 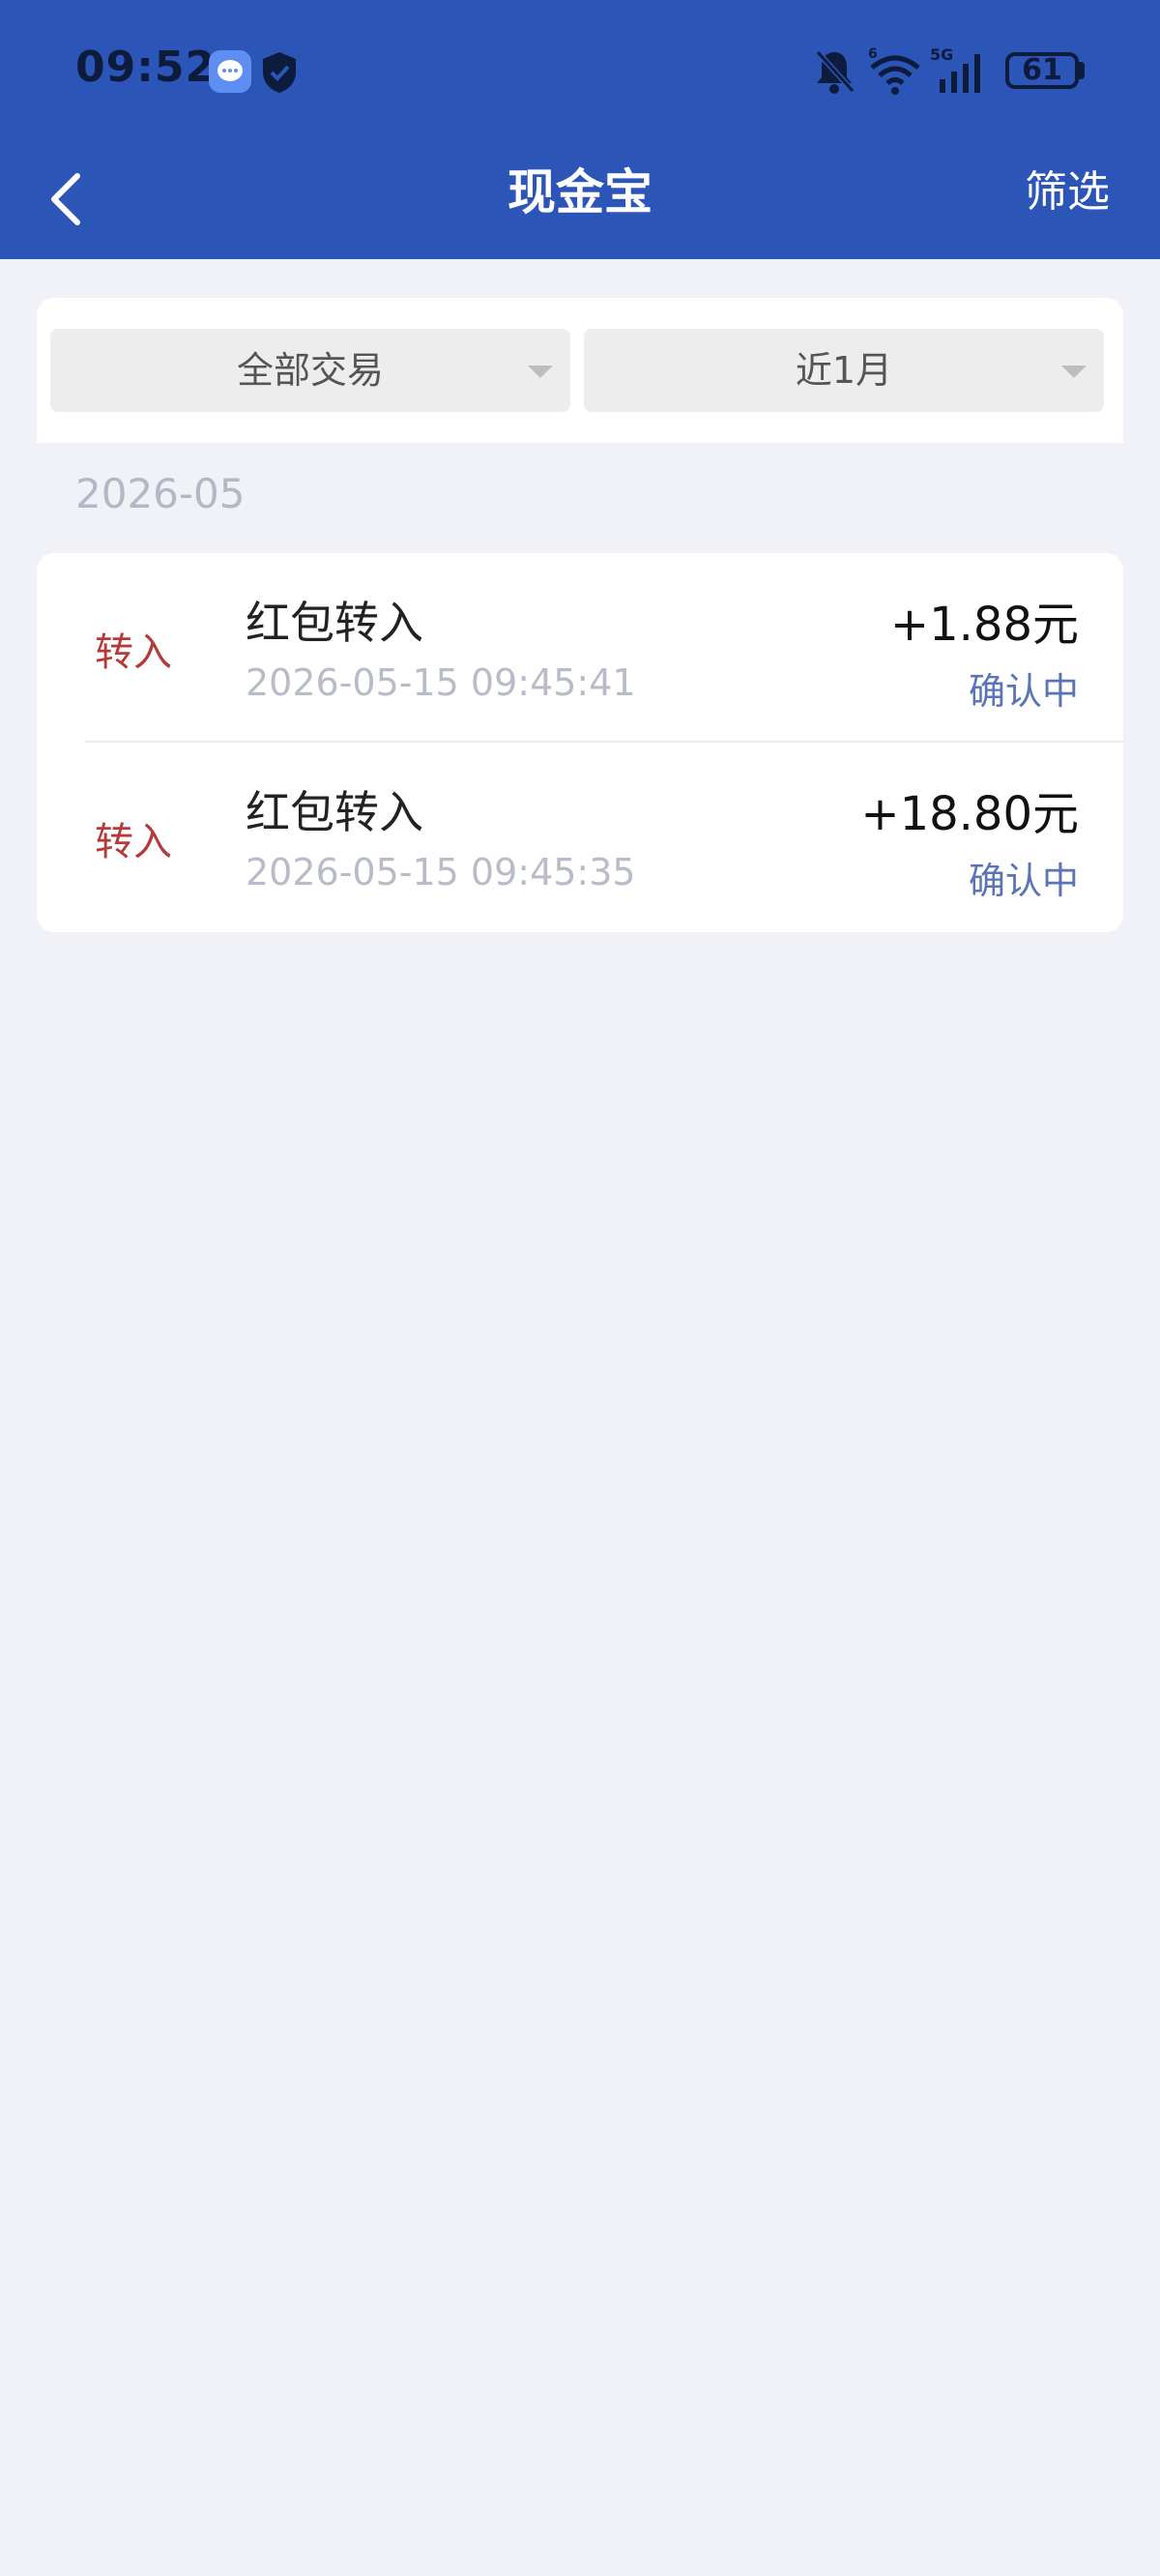 What do you see at coordinates (160, 493) in the screenshot?
I see `month-header: 2026-05` at bounding box center [160, 493].